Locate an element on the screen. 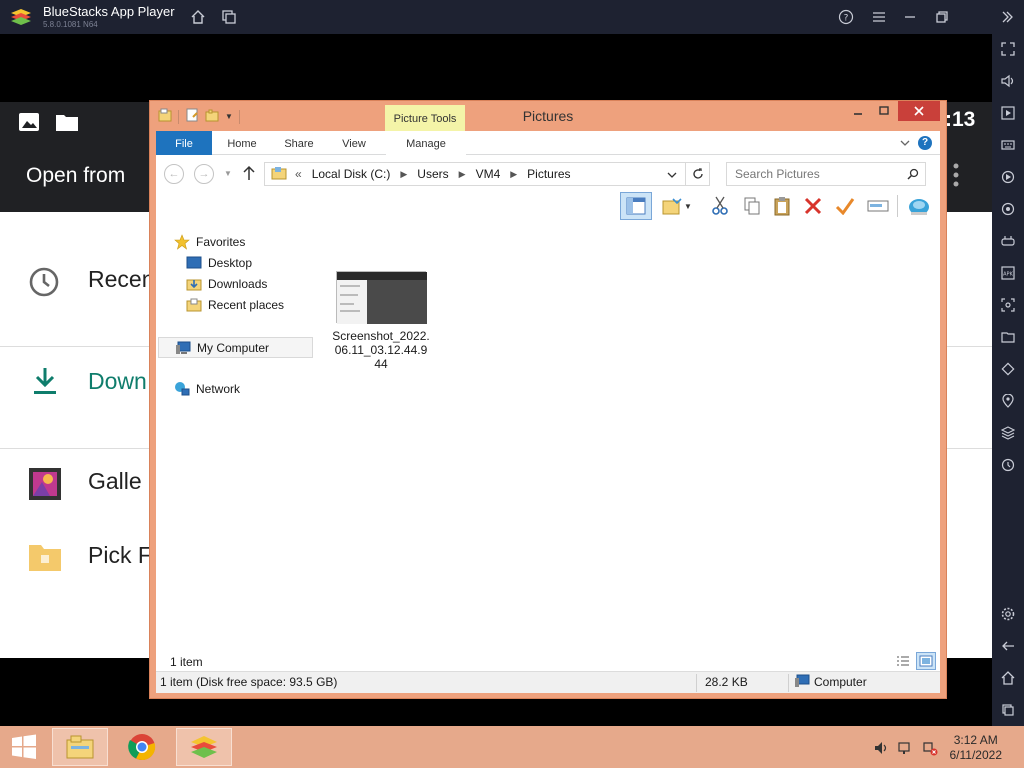 The width and height of the screenshot is (1024, 768). rename-icon is located at coordinates (878, 206).